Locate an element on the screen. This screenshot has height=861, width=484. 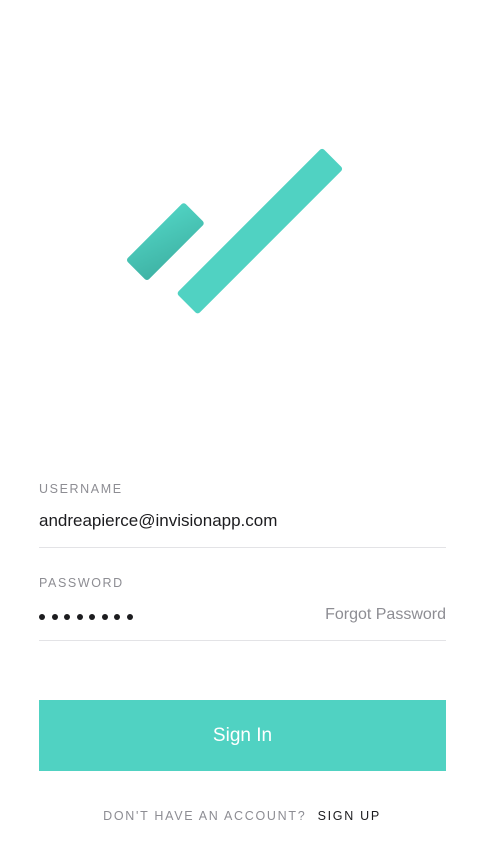
sign-up-link: SIGN UP is located at coordinates (349, 816).